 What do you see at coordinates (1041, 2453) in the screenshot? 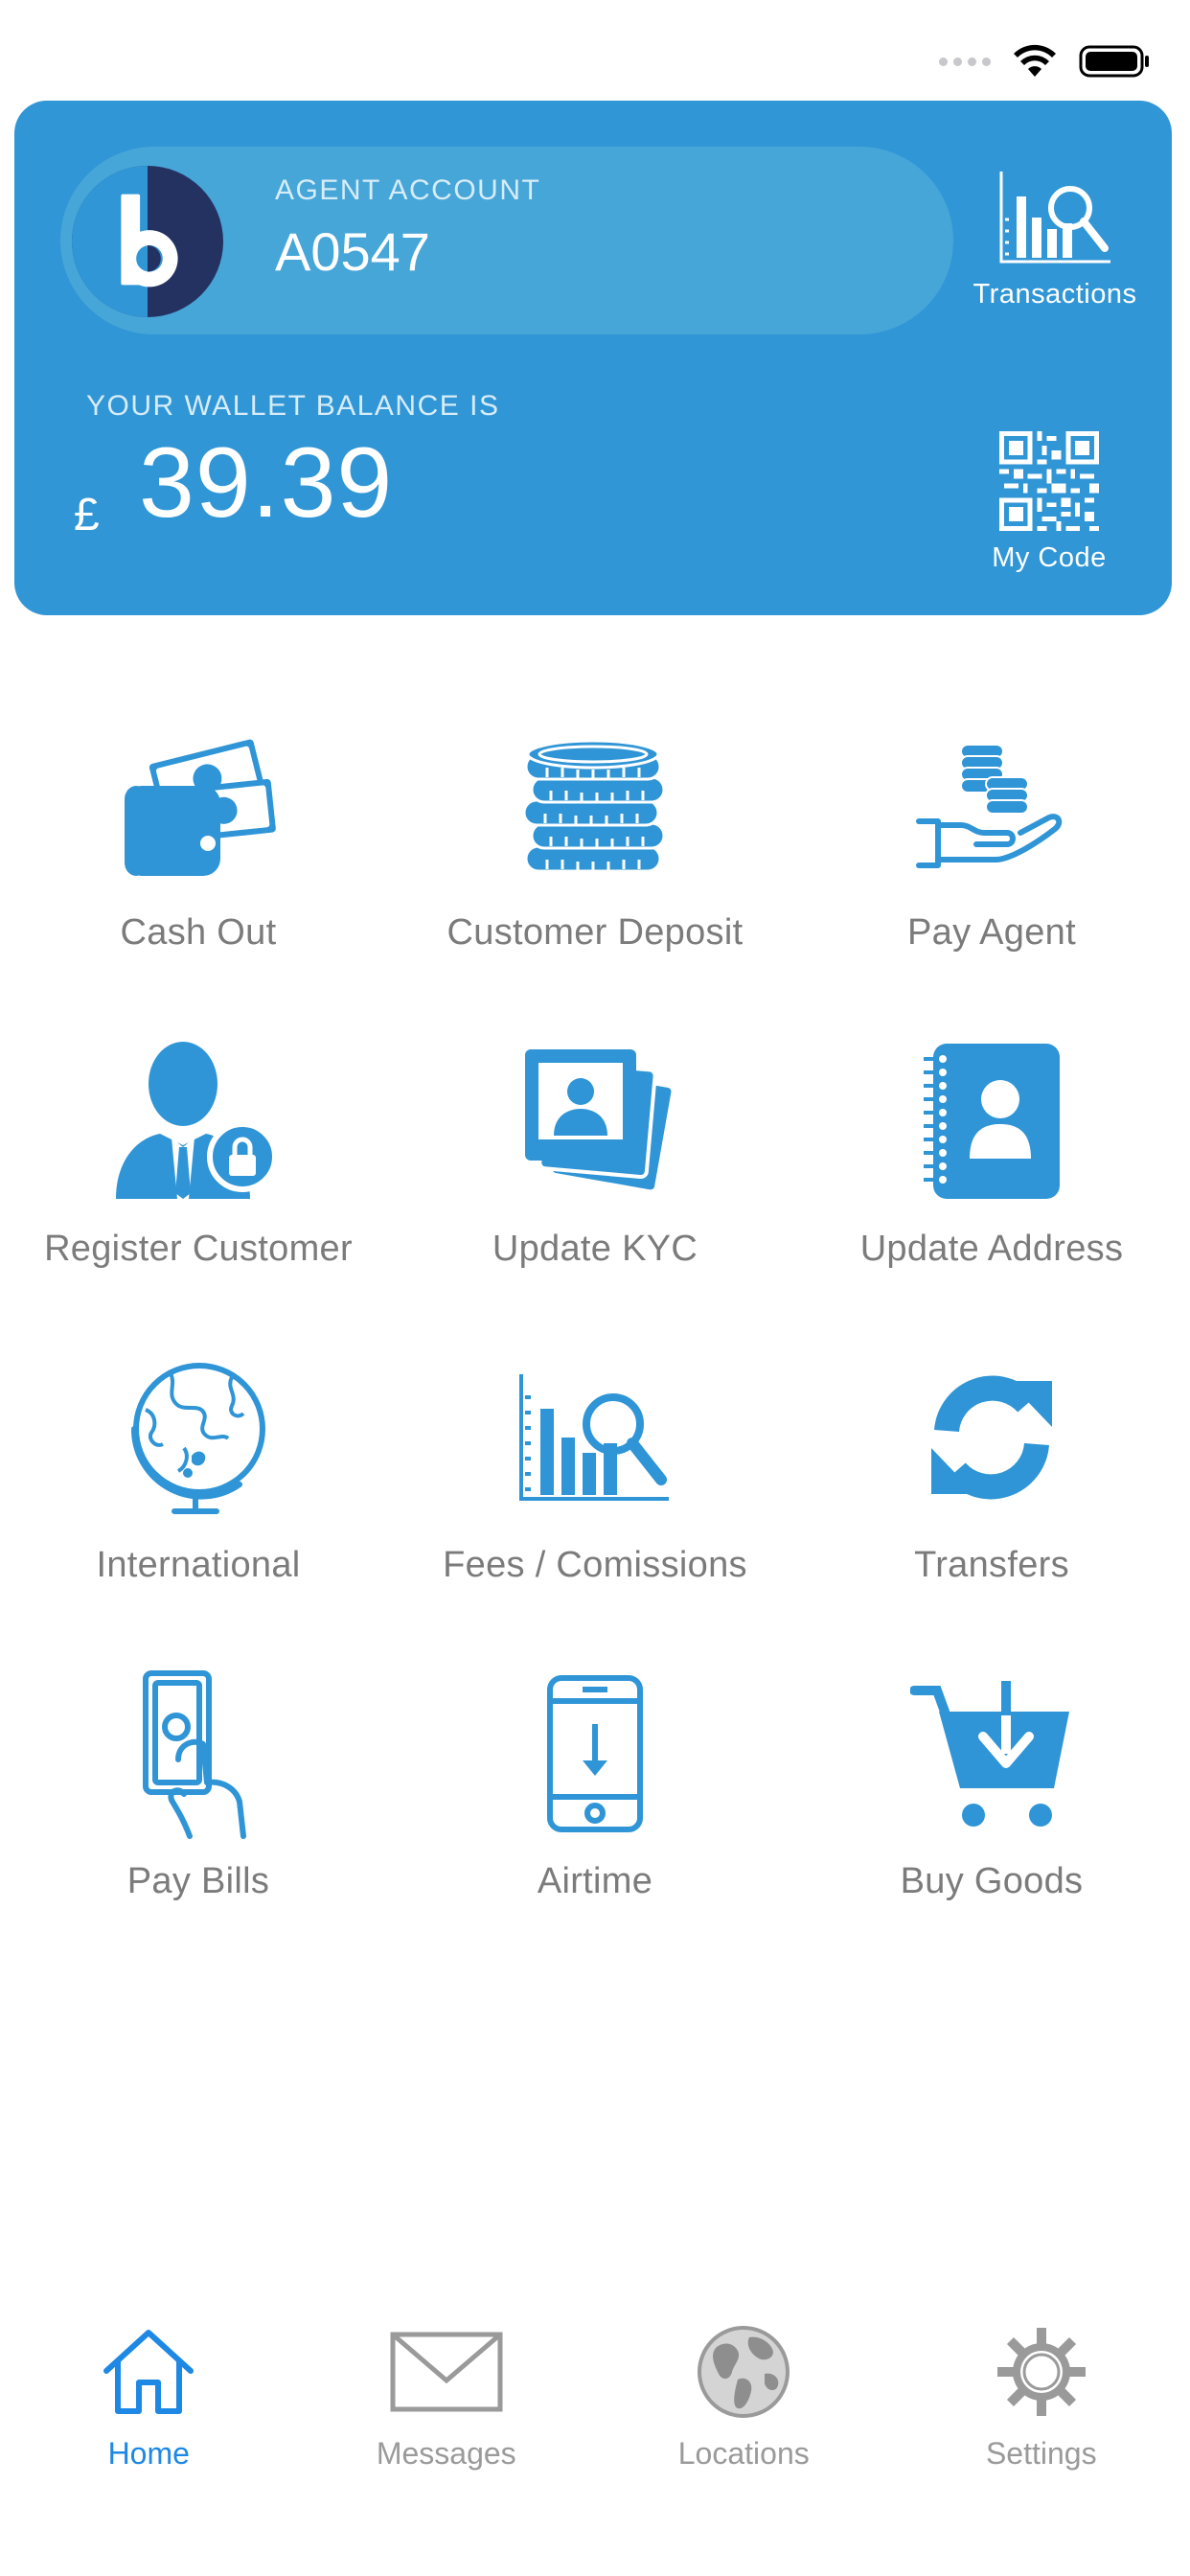
I see `tab-settings-label: Settings` at bounding box center [1041, 2453].